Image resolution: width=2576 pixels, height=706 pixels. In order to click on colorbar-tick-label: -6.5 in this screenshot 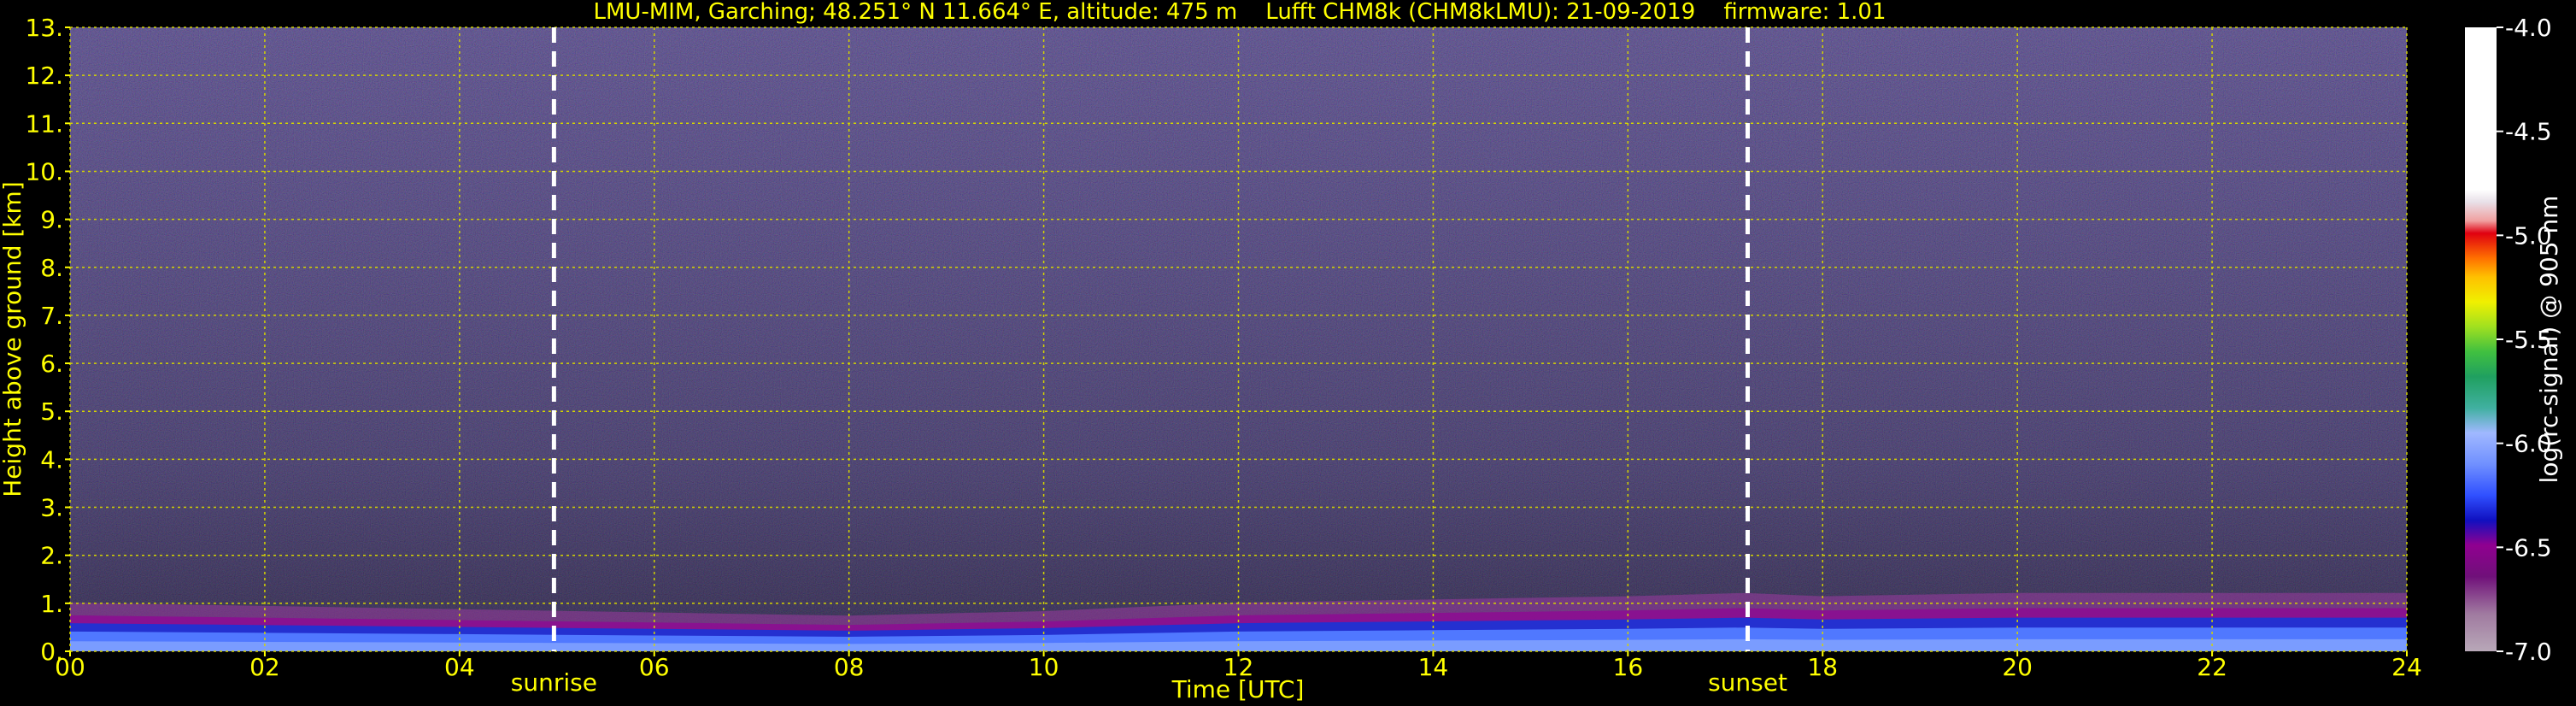, I will do `click(2528, 547)`.